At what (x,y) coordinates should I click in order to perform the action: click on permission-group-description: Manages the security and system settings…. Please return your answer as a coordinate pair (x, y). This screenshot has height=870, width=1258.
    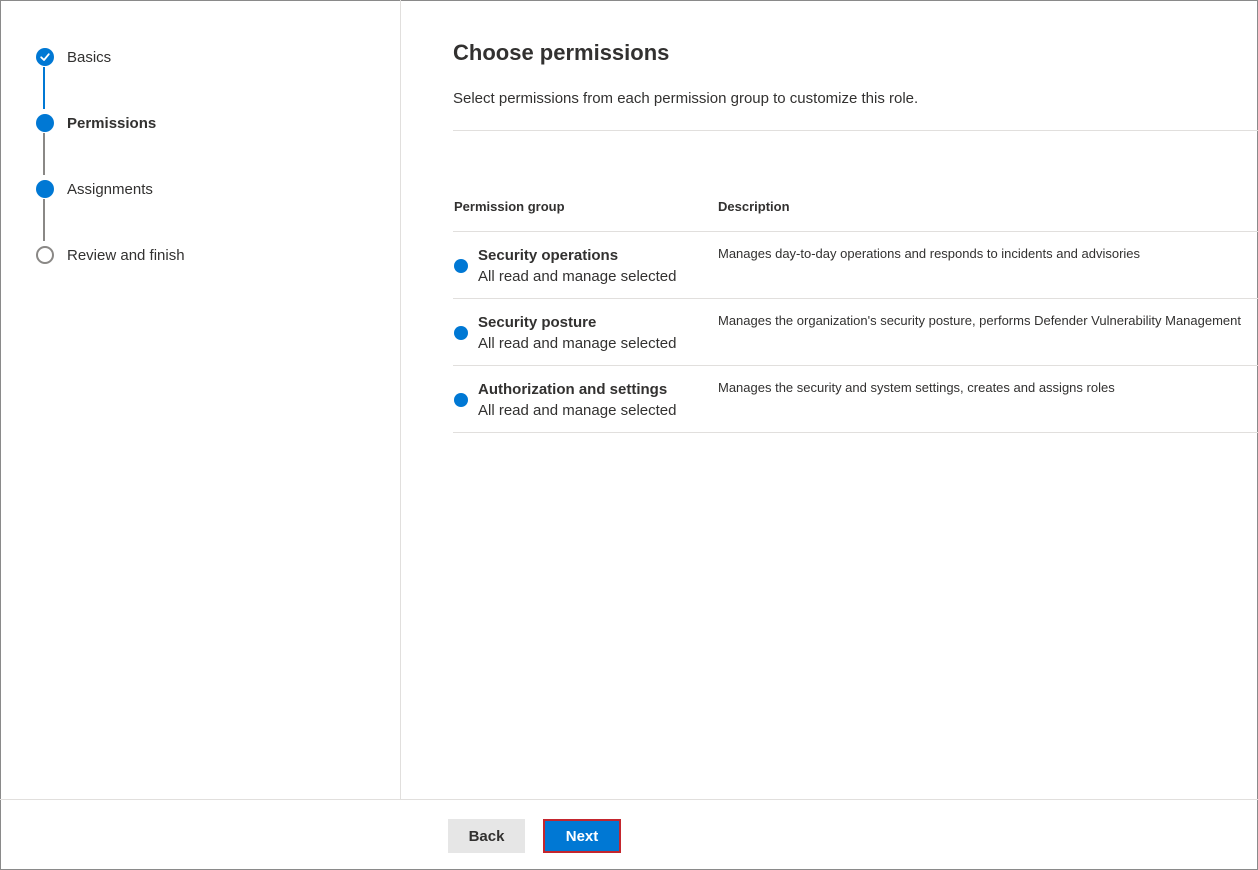
    Looking at the image, I should click on (916, 387).